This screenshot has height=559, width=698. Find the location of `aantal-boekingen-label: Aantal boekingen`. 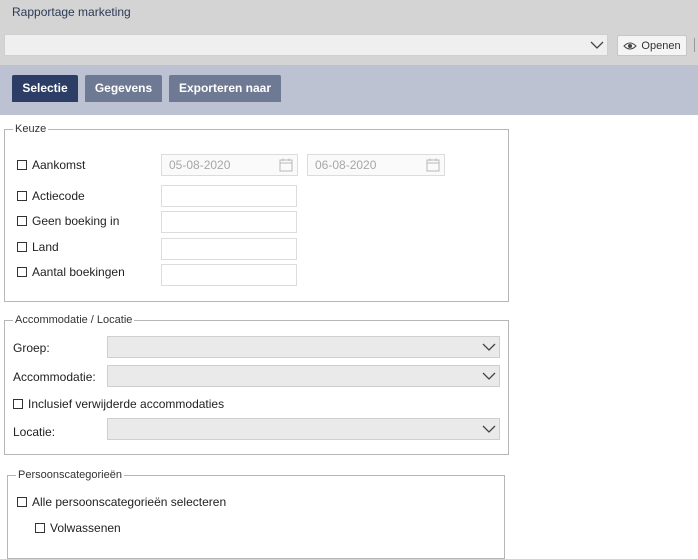

aantal-boekingen-label: Aantal boekingen is located at coordinates (78, 272).